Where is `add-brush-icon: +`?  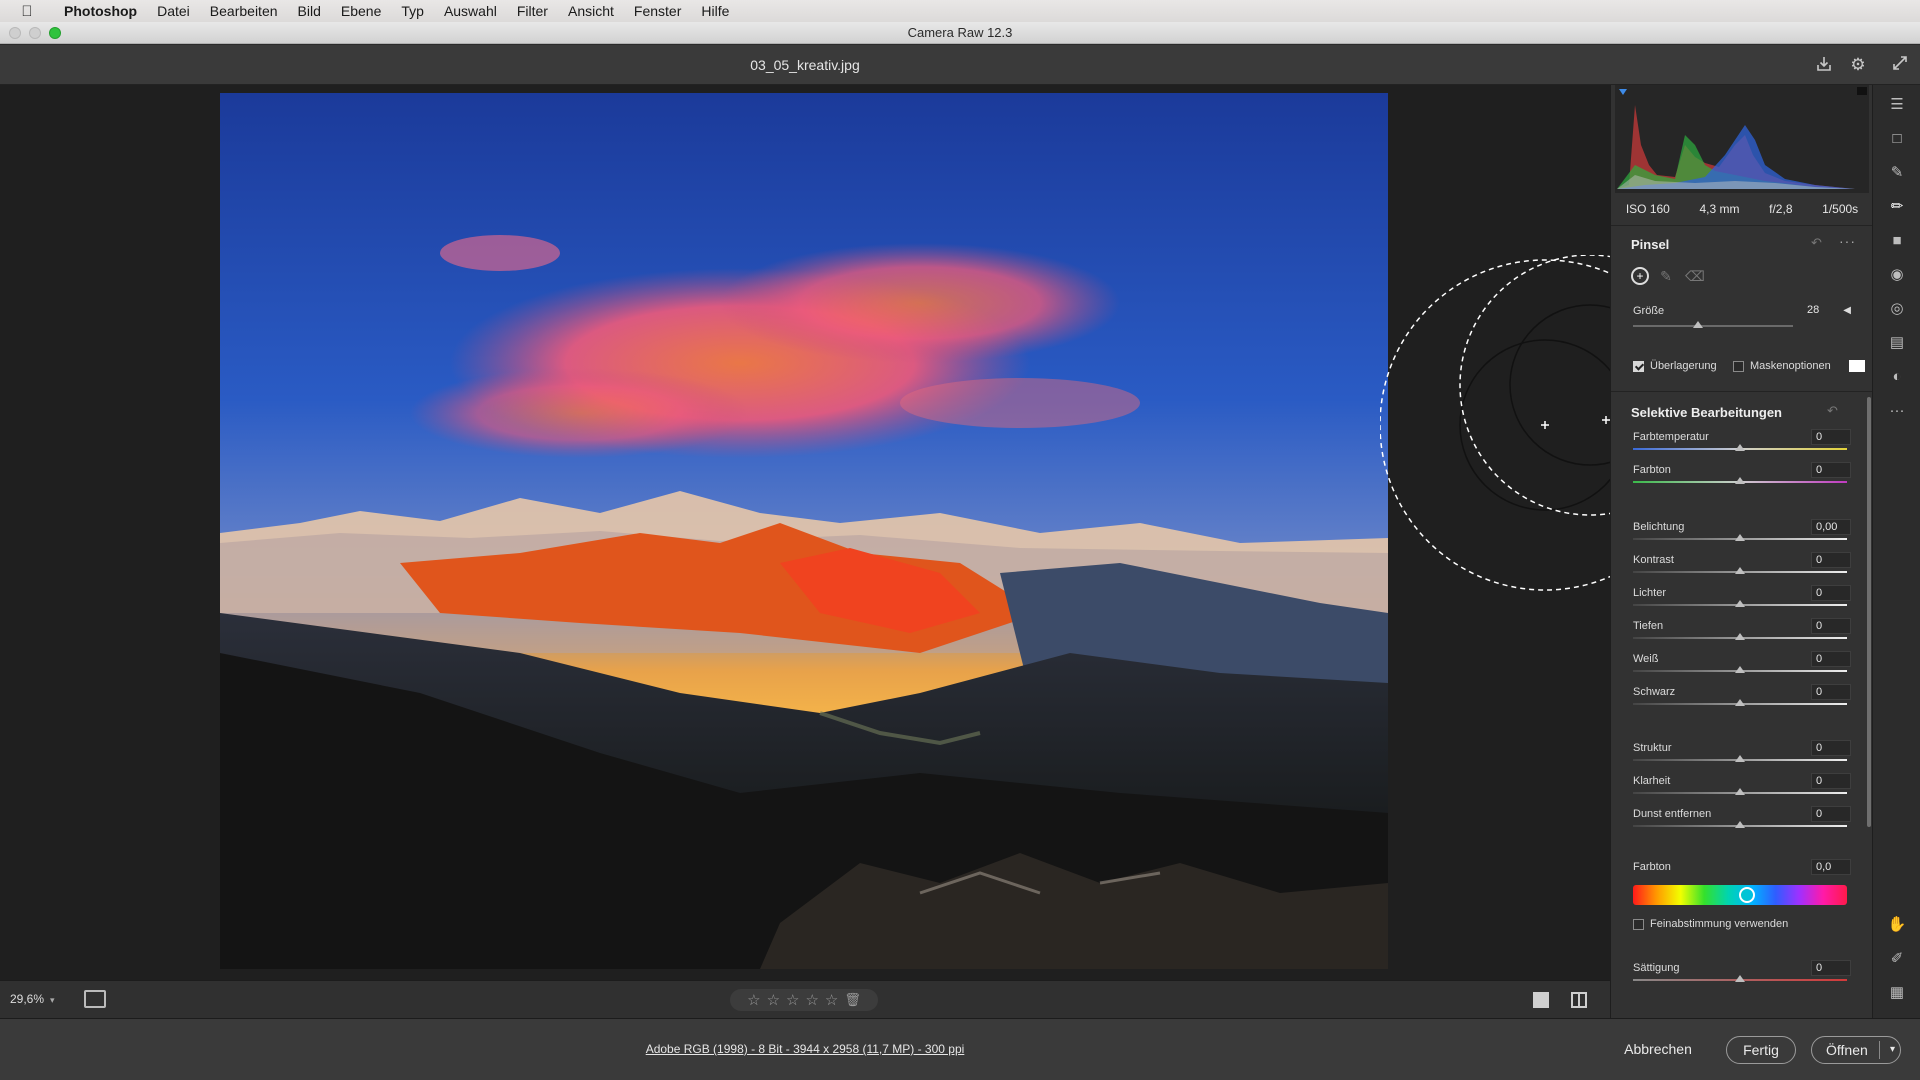 add-brush-icon: + is located at coordinates (1640, 276).